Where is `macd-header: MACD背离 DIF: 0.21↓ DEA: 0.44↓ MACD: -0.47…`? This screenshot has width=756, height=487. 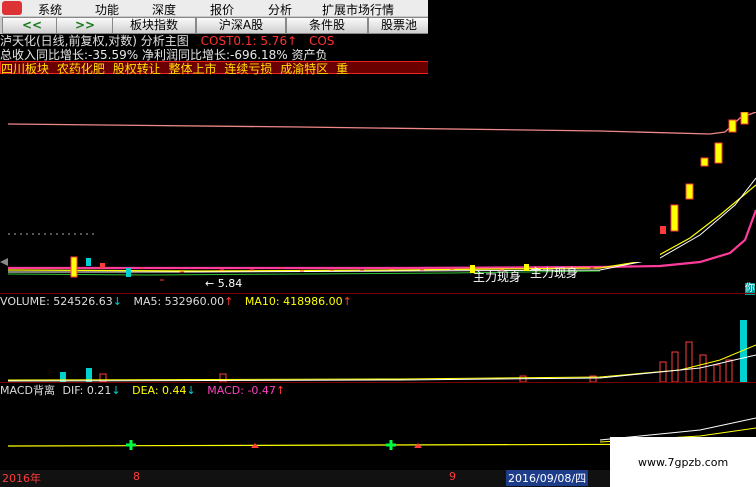
macd-header: MACD背离 DIF: 0.21↓ DEA: 0.44↓ MACD: -0.47… is located at coordinates (142, 390).